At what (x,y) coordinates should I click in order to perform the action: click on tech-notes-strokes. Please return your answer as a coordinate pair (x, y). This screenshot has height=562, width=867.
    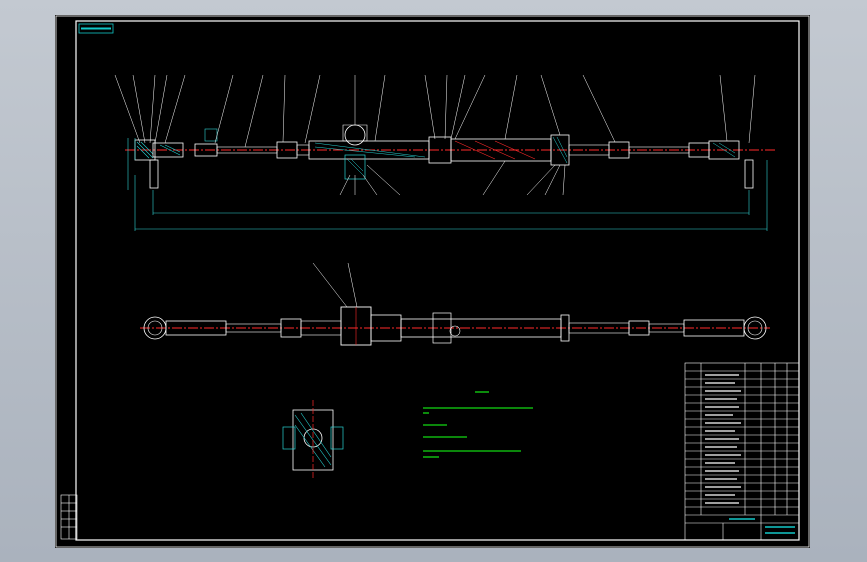
    Looking at the image, I should click on (478, 424).